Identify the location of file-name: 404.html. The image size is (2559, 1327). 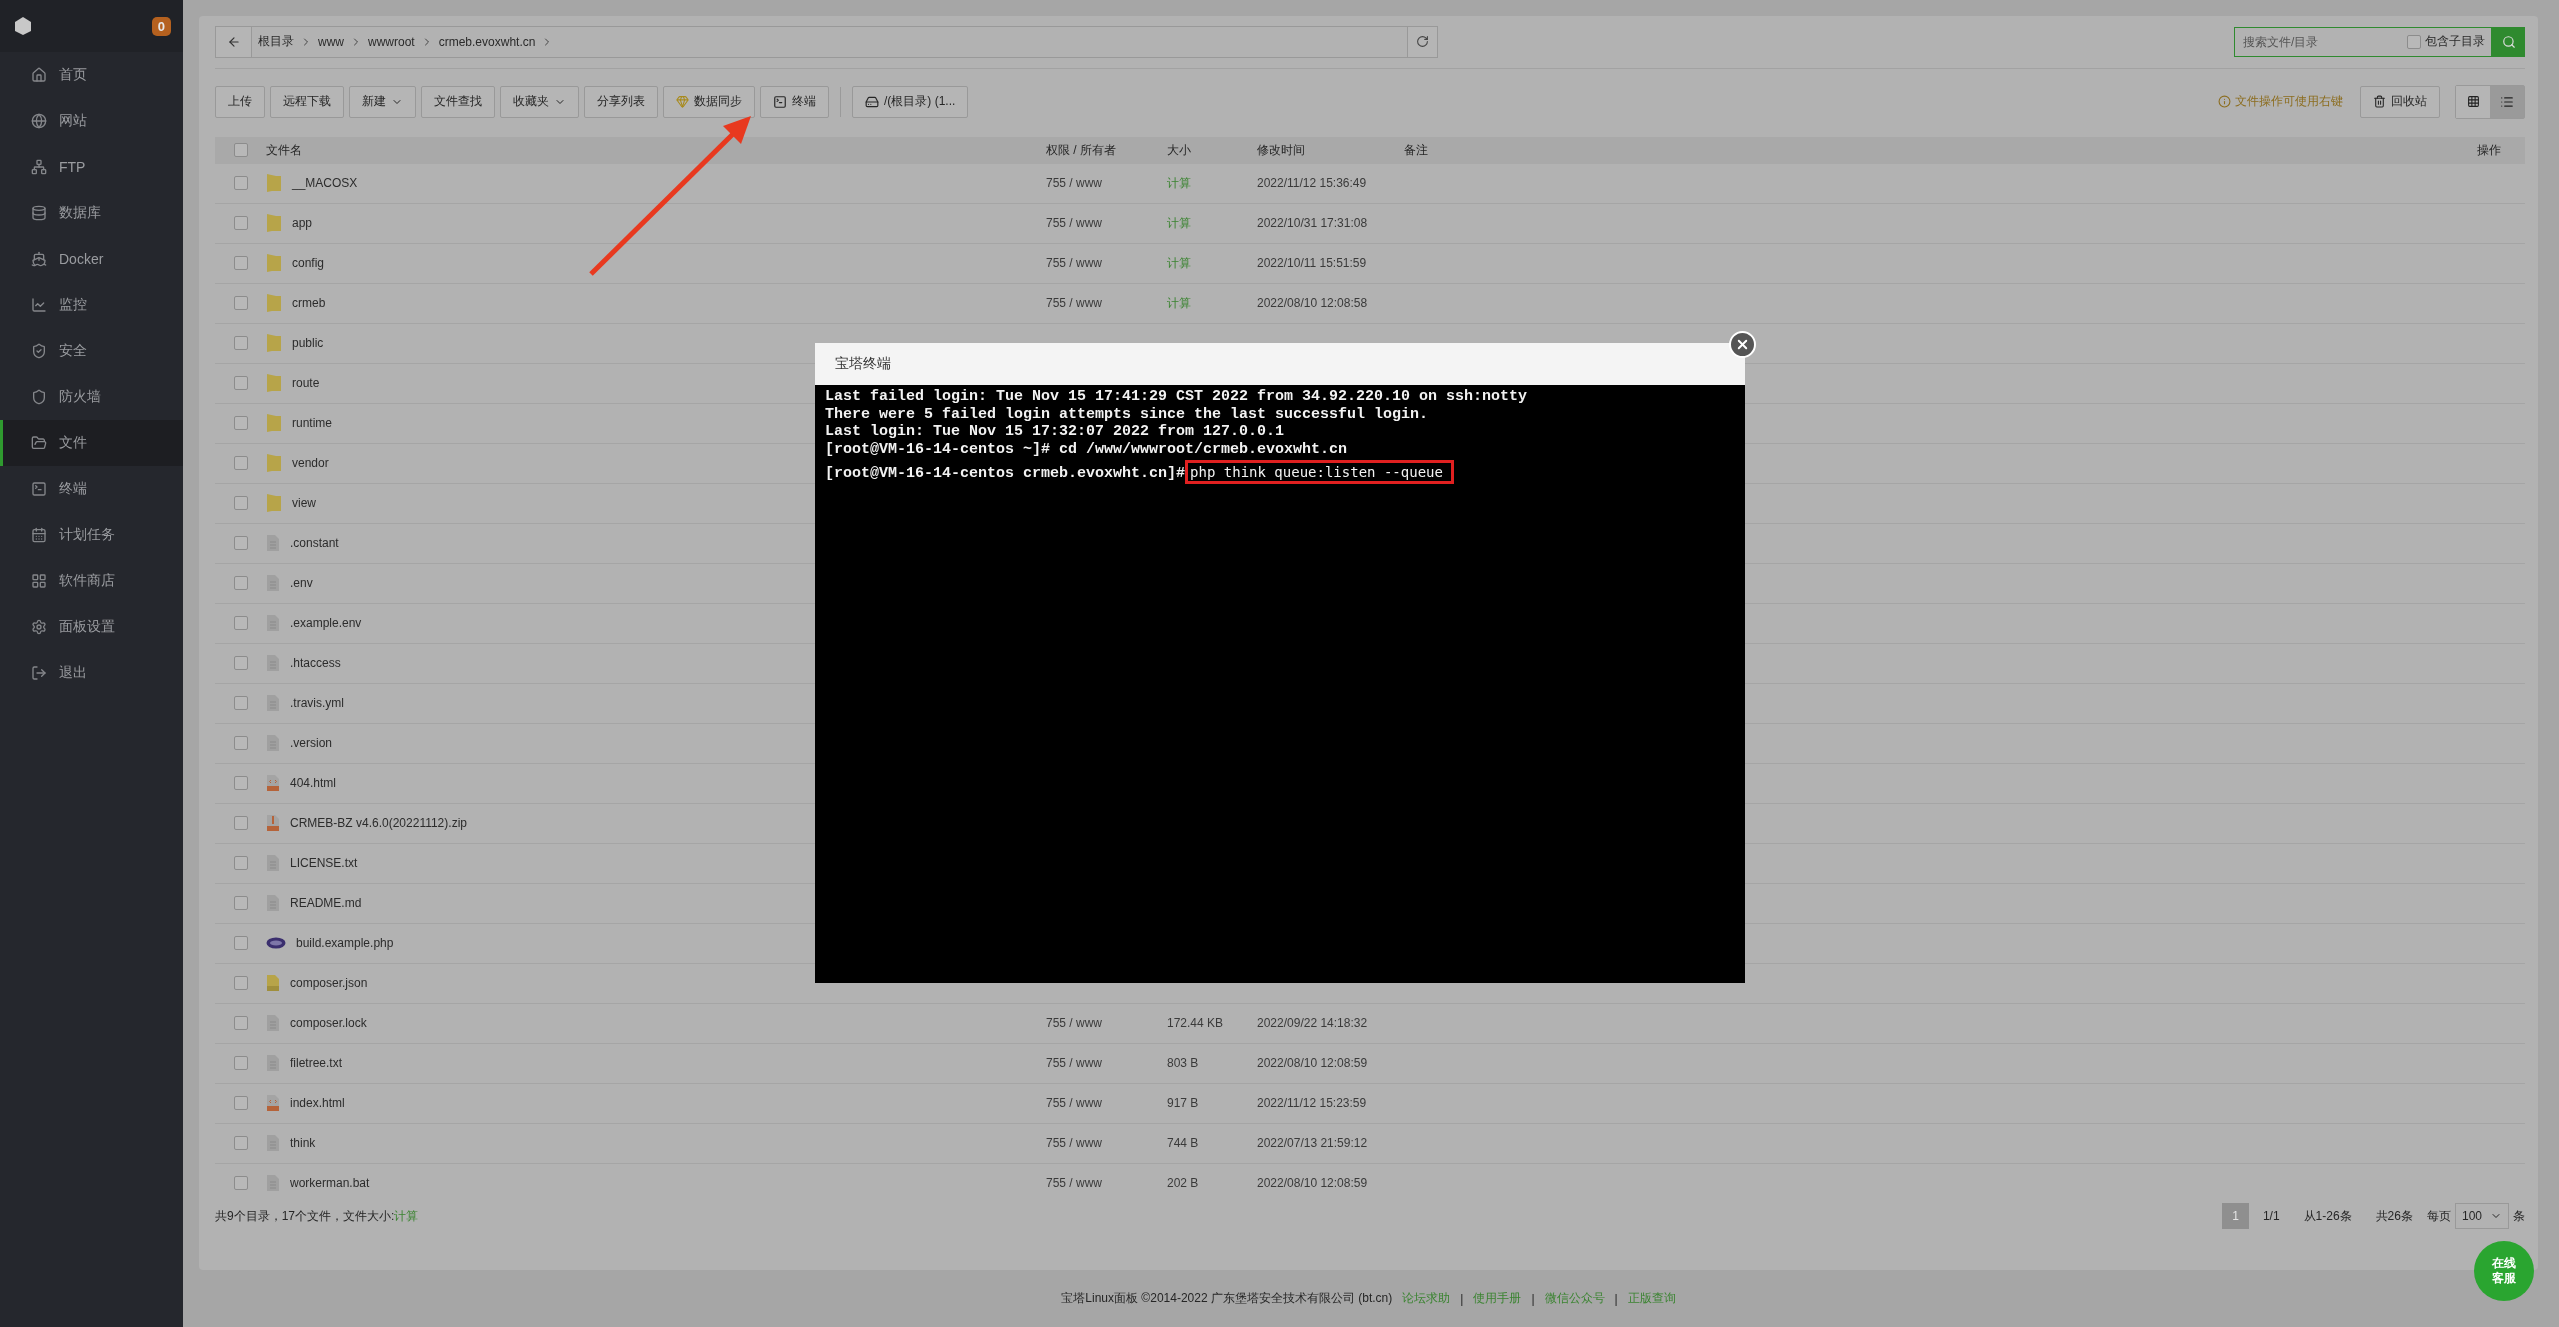
(313, 783).